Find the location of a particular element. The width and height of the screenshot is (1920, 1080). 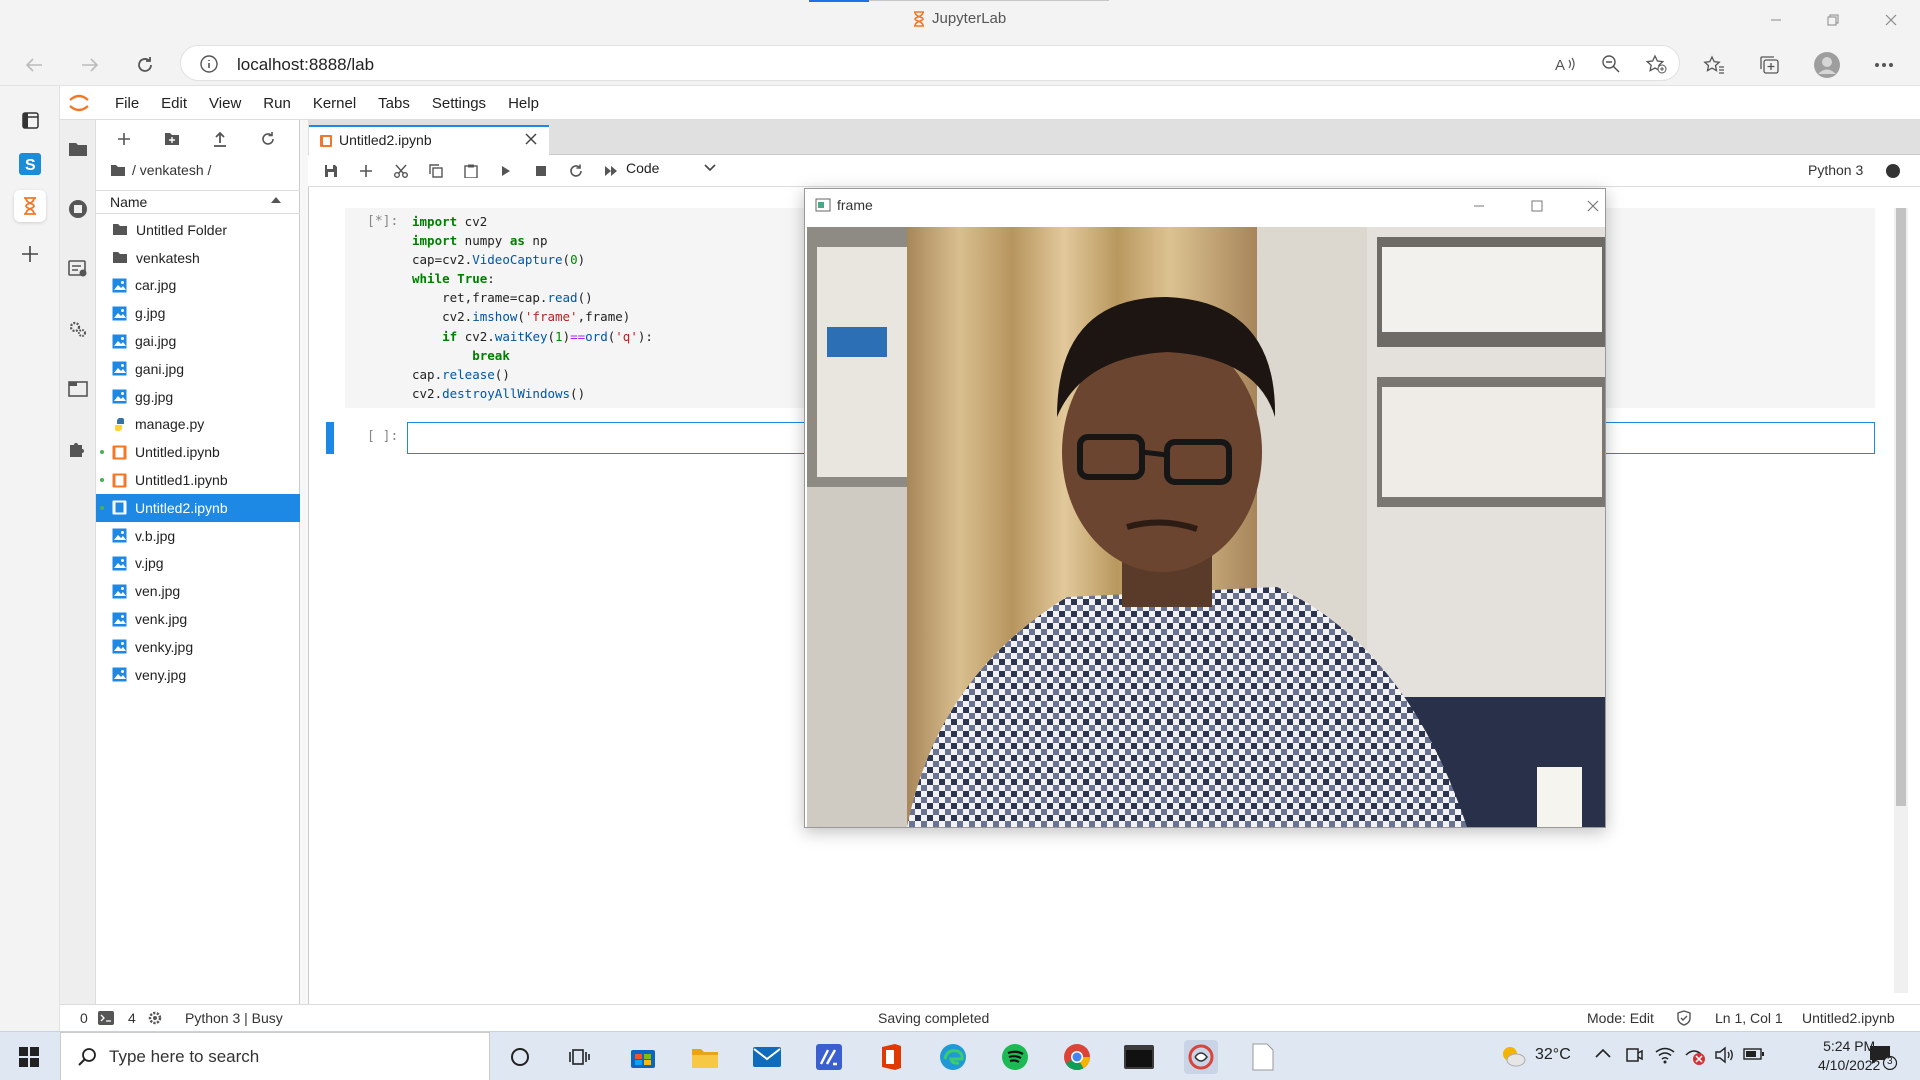

extension-manager-tab is located at coordinates (78, 449).